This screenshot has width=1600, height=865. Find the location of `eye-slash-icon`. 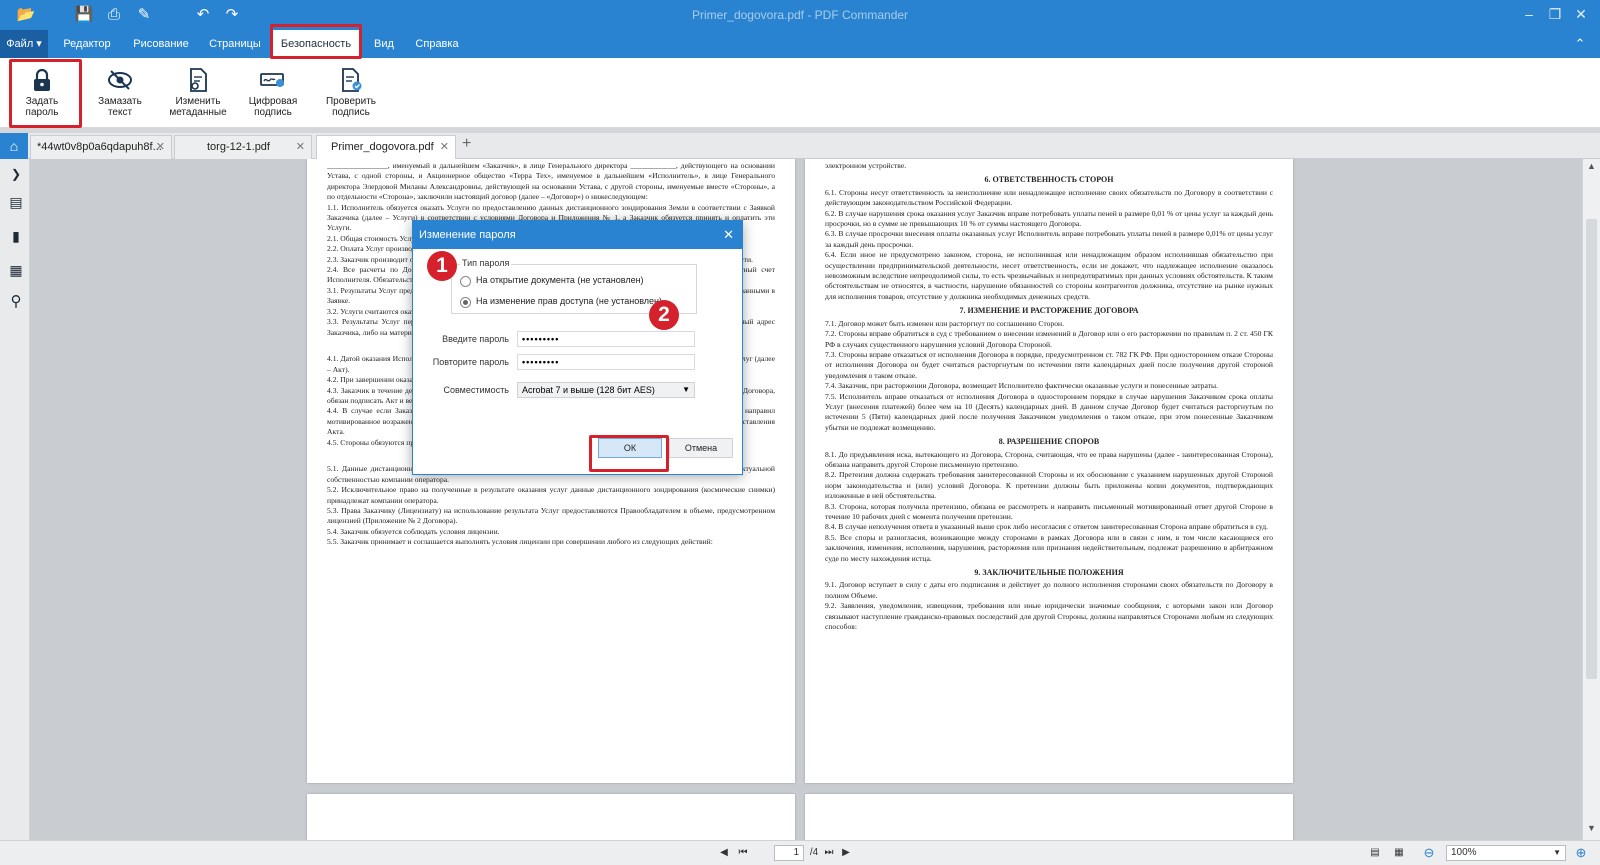

eye-slash-icon is located at coordinates (120, 80).